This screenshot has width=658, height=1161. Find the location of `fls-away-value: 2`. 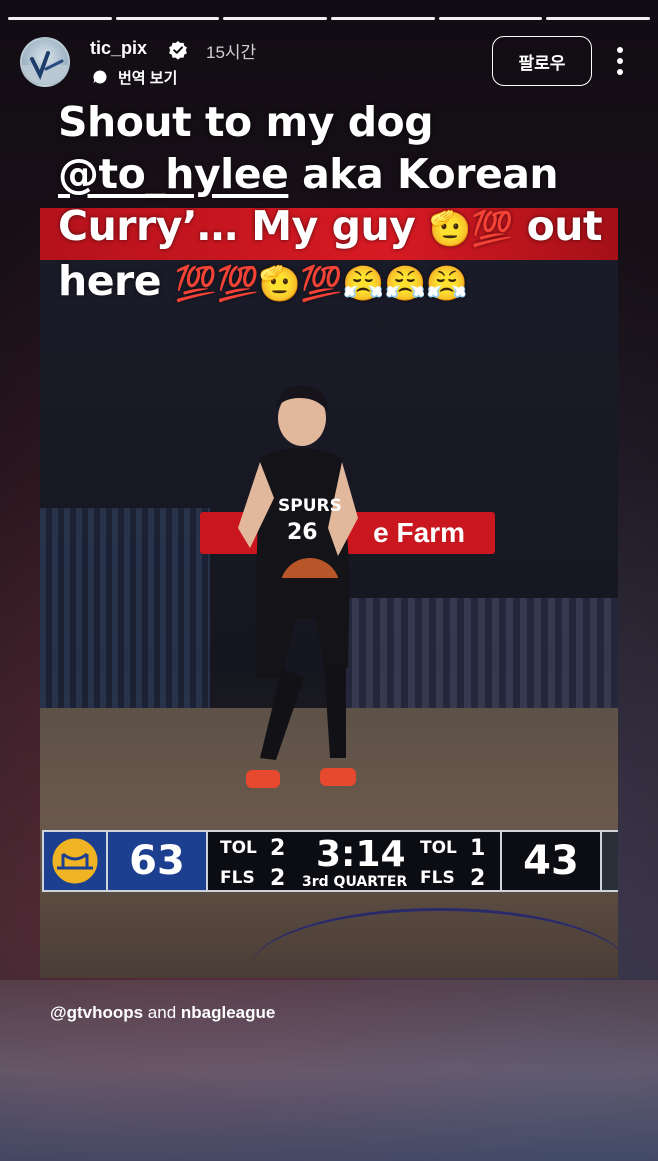

fls-away-value: 2 is located at coordinates (478, 878).